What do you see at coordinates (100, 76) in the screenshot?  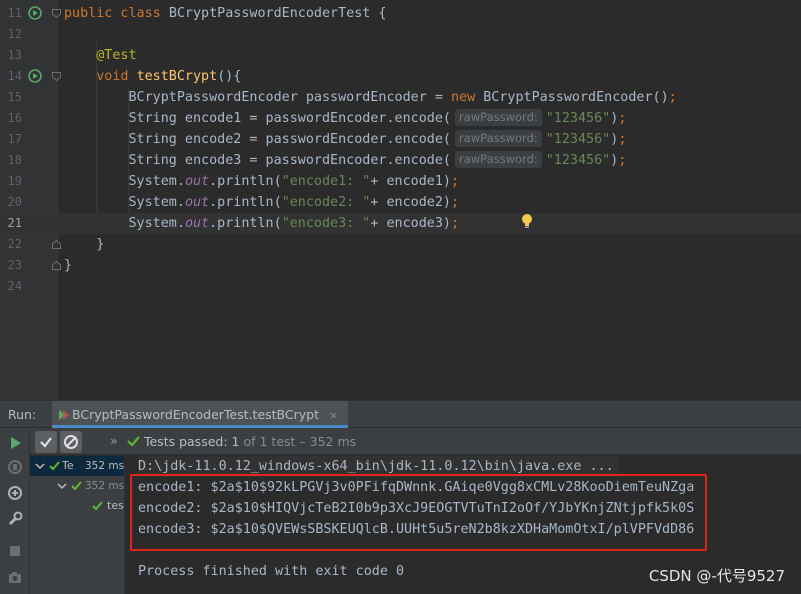 I see `code-token: void` at bounding box center [100, 76].